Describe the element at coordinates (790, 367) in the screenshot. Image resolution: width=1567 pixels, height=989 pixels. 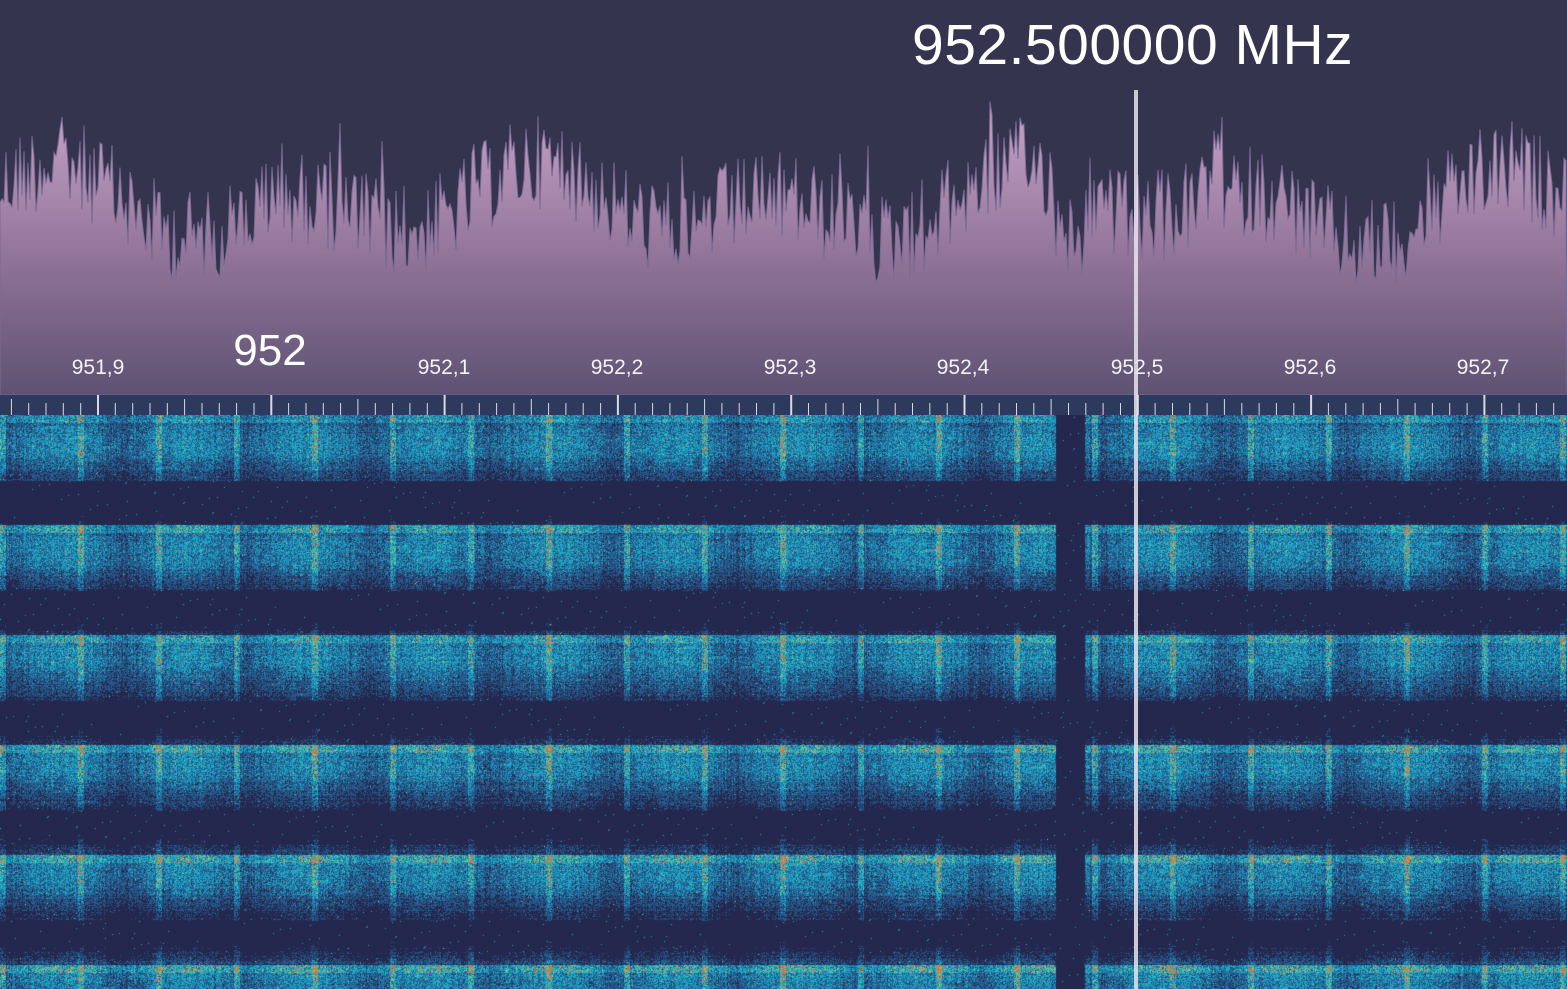
I see `axis-label: 952,3` at that location.